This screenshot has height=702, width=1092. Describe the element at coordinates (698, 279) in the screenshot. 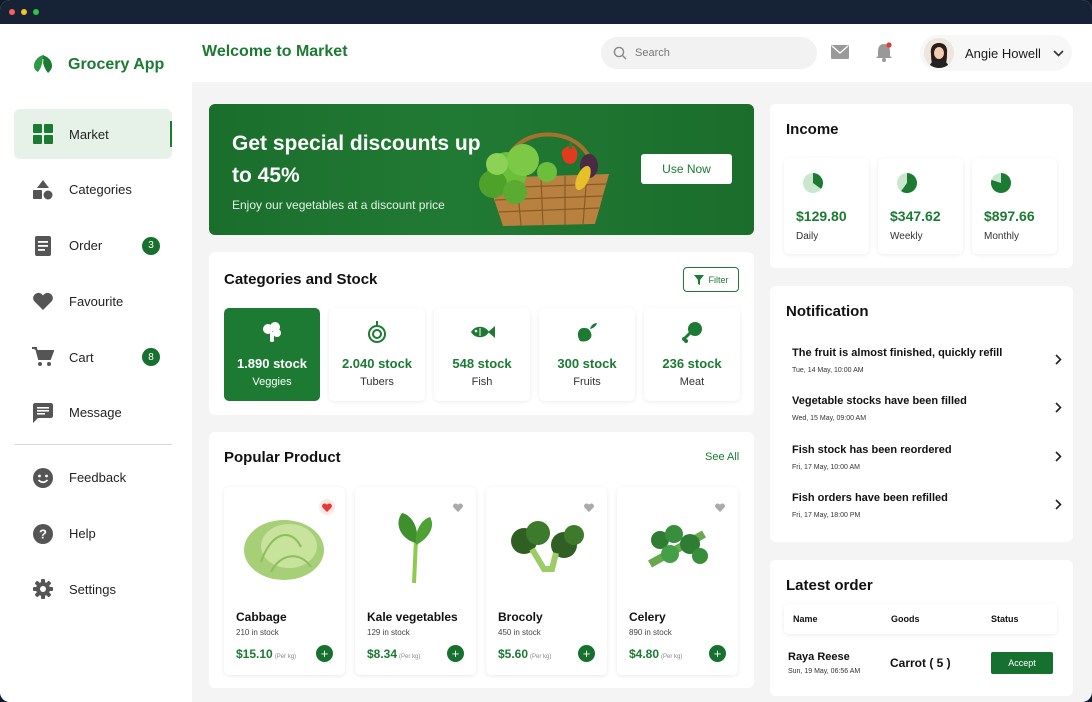

I see `filter-icon` at that location.